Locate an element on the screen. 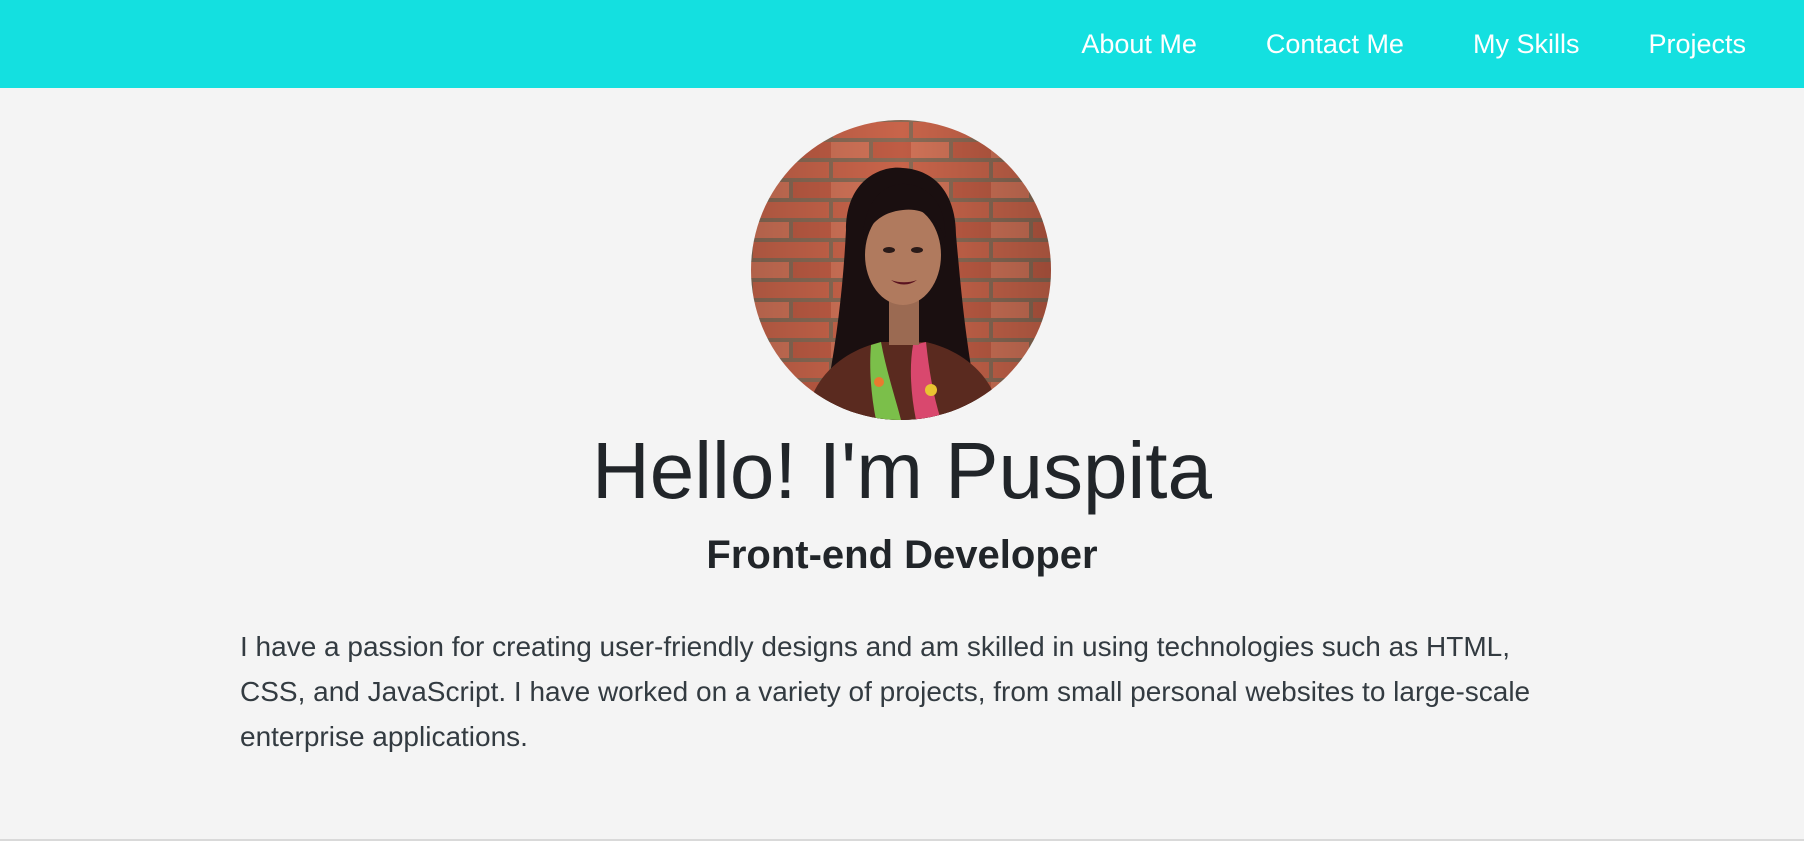 Image resolution: width=1804 pixels, height=841 pixels. nav-menu: About Me Contact Me My Skills Projects is located at coordinates (1413, 44).